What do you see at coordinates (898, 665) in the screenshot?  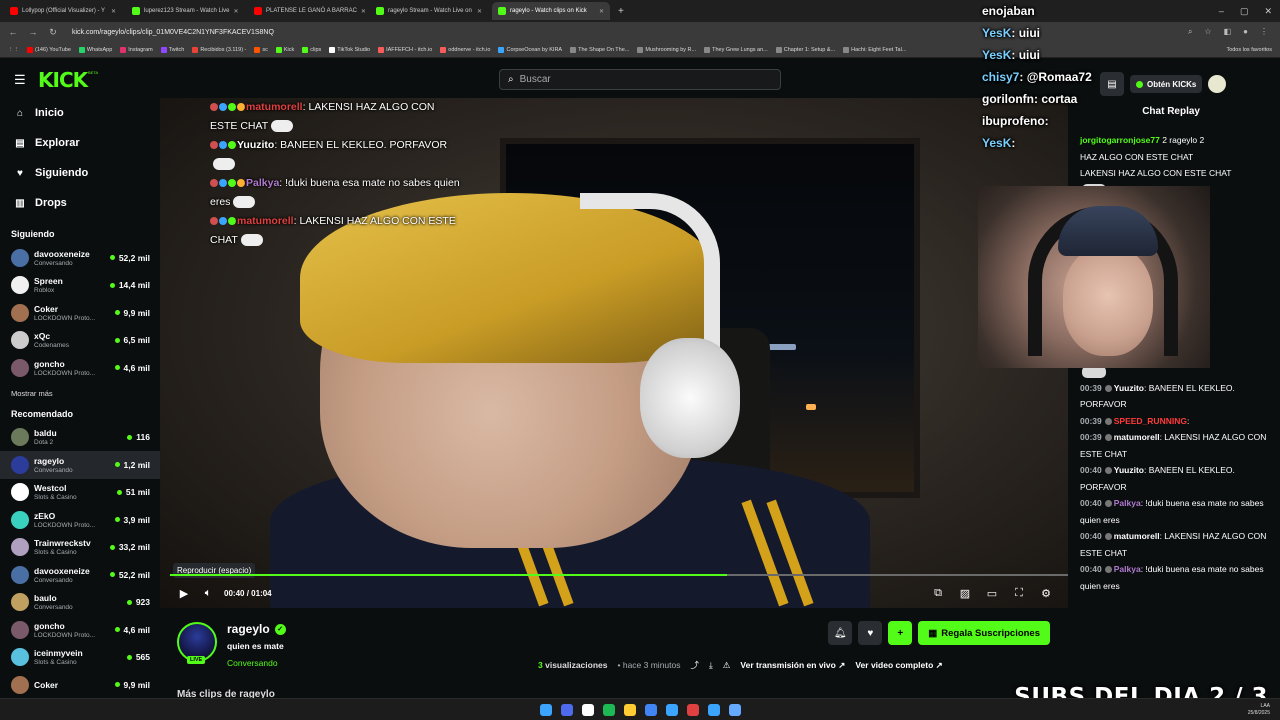 I see `watch-full-video-link: Ver video completo ↗` at bounding box center [898, 665].